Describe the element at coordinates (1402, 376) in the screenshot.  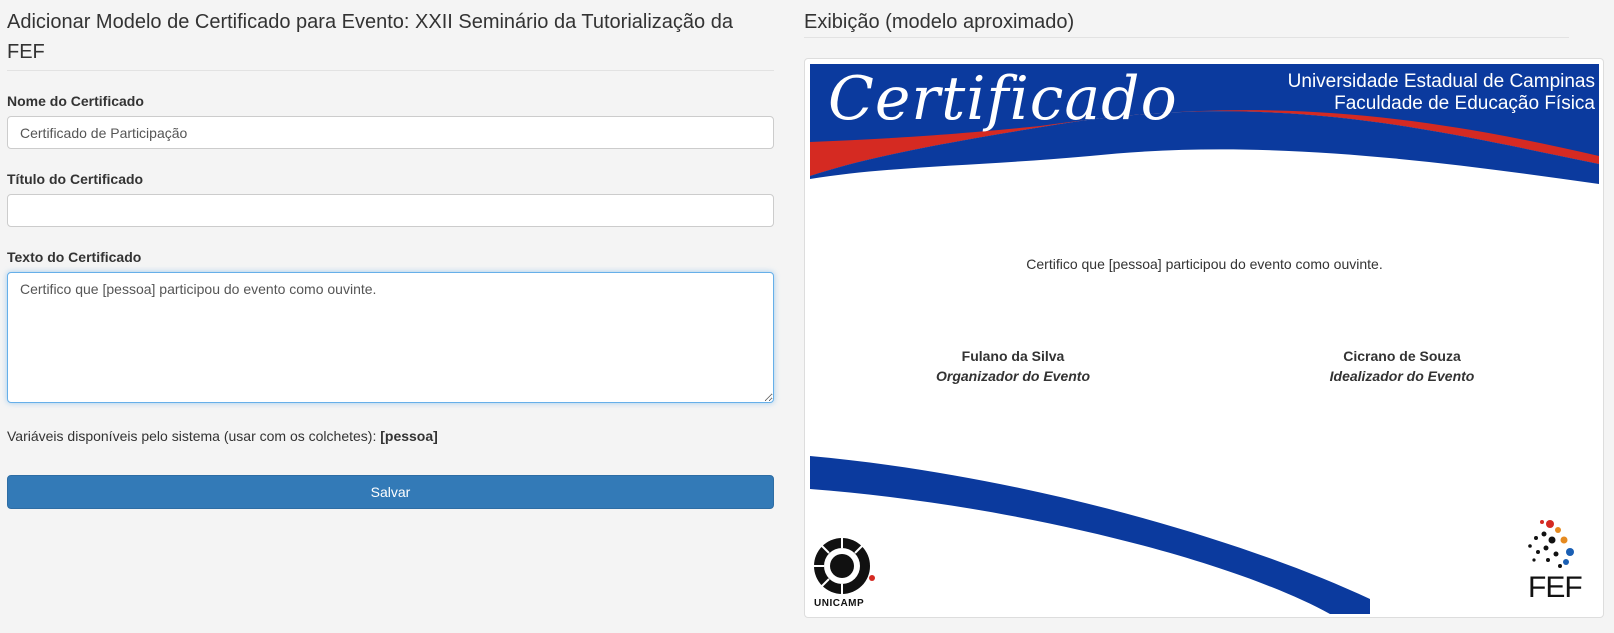
I see `signer-2-role: Idealizador do Evento` at that location.